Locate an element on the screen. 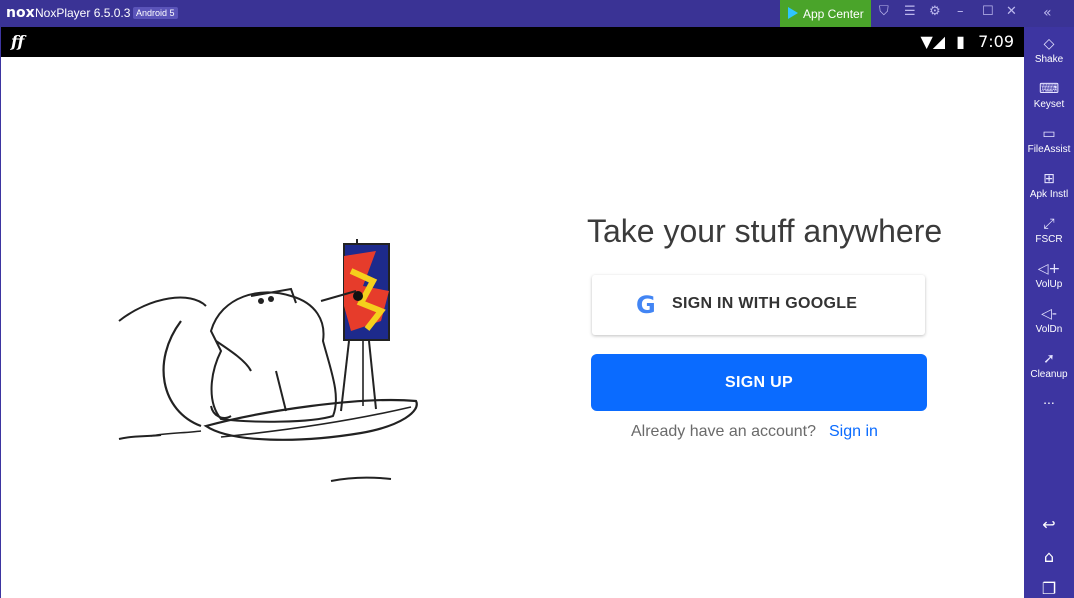 The image size is (1074, 598). signal-icon: ◢ is located at coordinates (939, 41).